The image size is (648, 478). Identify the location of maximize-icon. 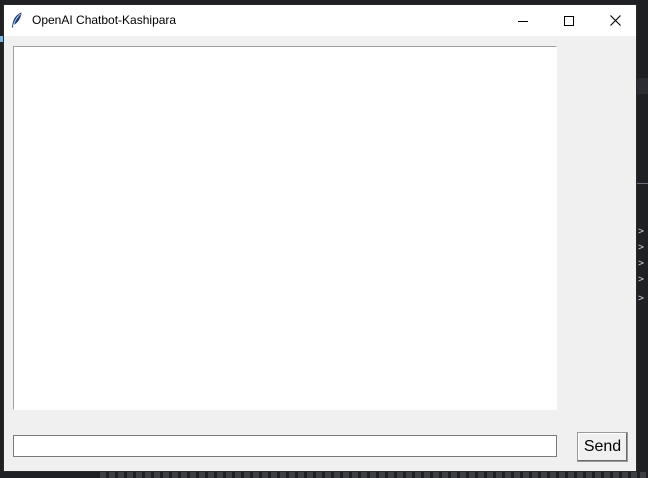
(569, 20).